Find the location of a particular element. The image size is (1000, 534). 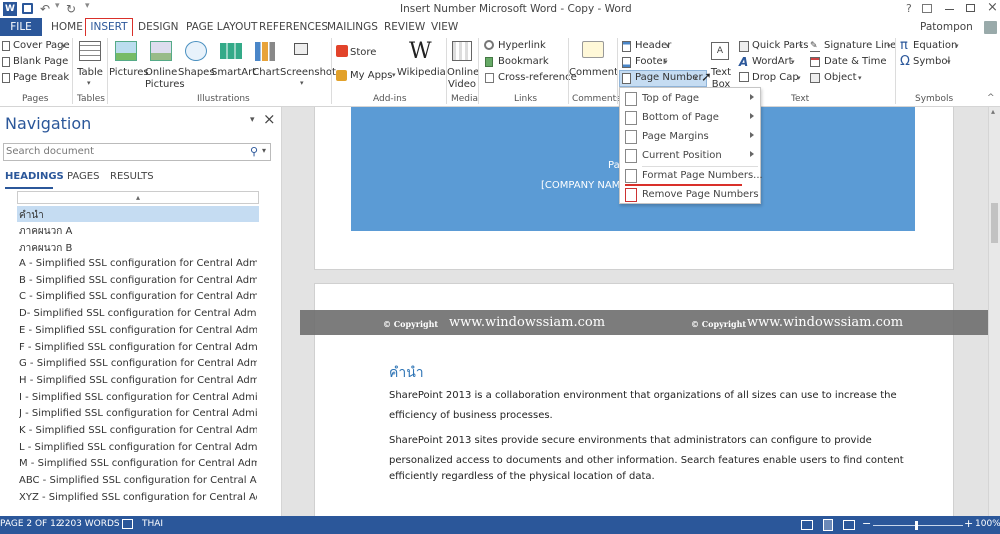

paragraph-line: efficiency of business processes. is located at coordinates (471, 415).